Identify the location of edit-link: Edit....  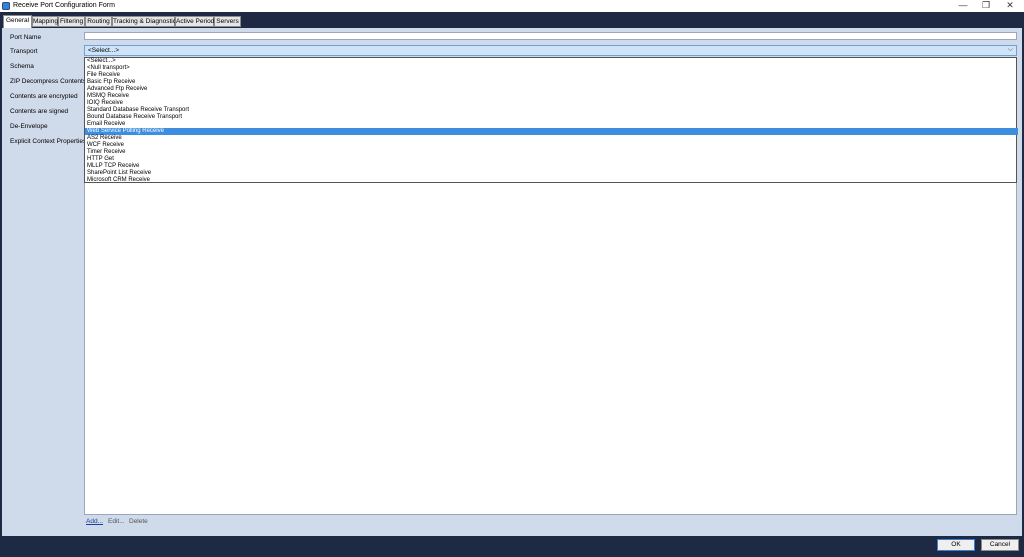
(116, 521).